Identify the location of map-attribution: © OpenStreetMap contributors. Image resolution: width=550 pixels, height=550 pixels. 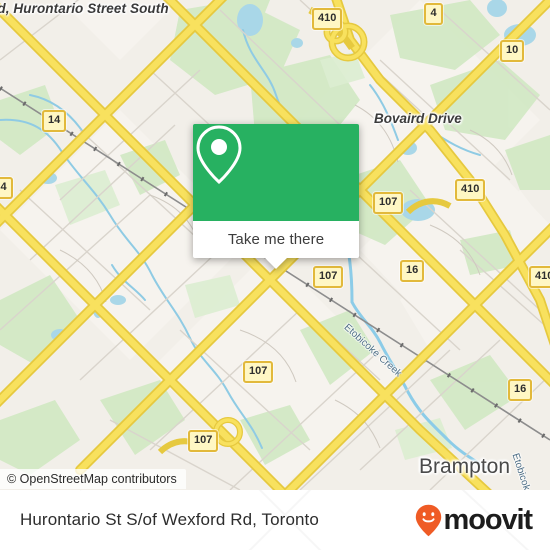
(93, 479).